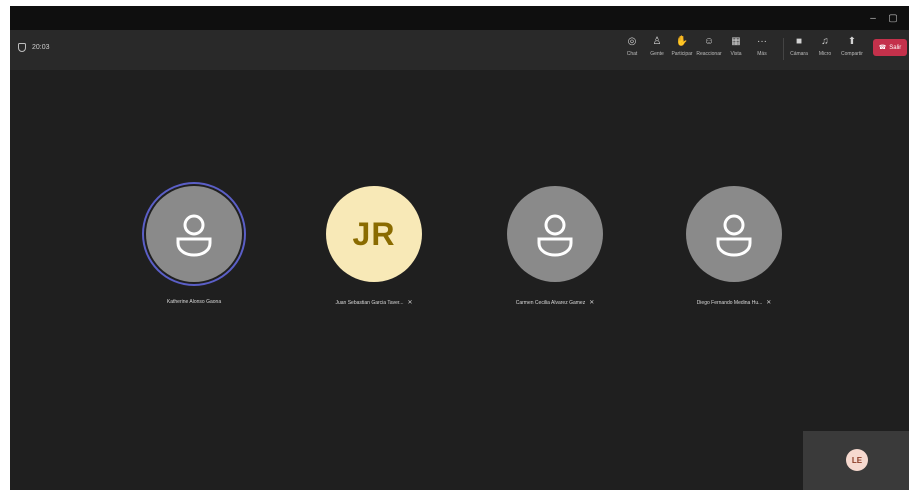 Image resolution: width=909 pixels, height=490 pixels. What do you see at coordinates (41, 47) in the screenshot?
I see `timer-text: 20:03` at bounding box center [41, 47].